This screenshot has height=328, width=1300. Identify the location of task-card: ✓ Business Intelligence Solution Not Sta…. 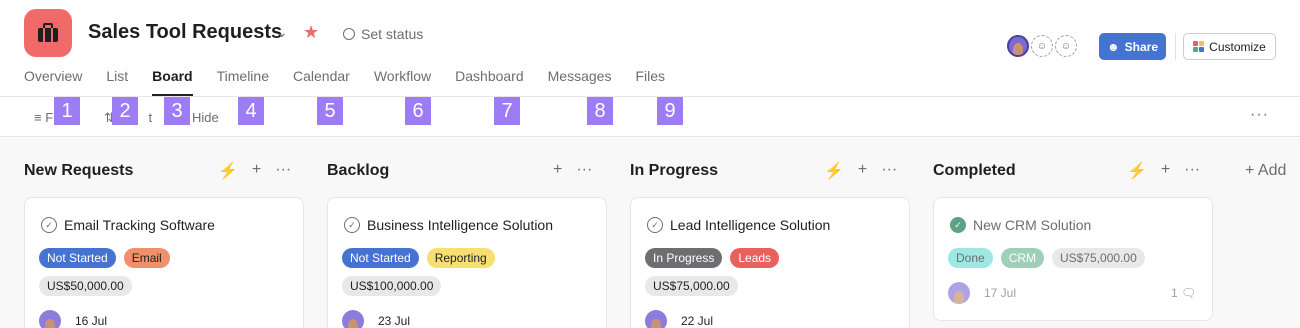
(467, 262).